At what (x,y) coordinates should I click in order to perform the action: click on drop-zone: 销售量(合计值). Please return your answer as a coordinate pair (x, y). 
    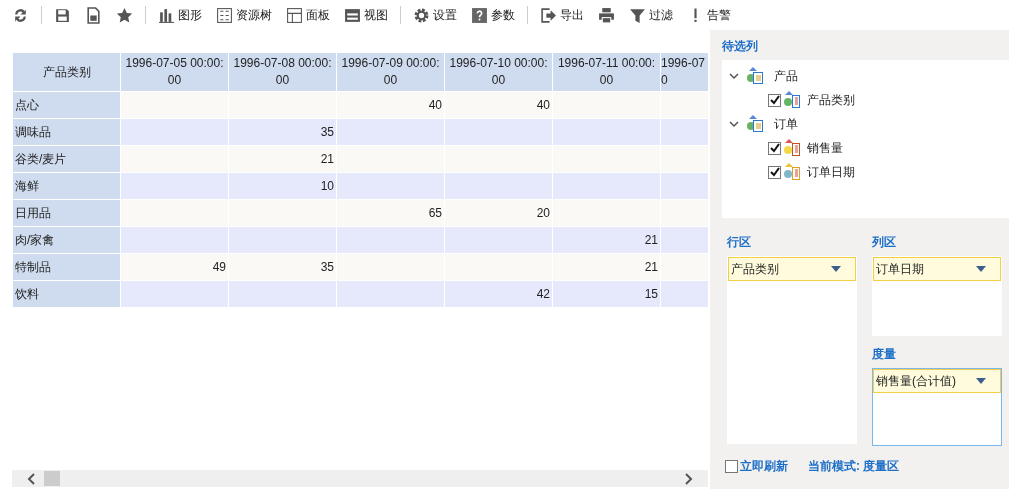
    Looking at the image, I should click on (937, 407).